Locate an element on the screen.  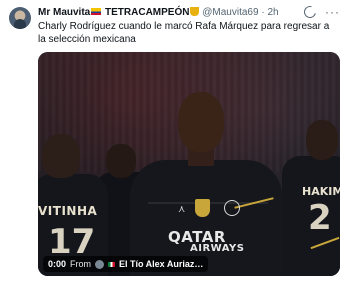
grok-icon is located at coordinates (310, 12).